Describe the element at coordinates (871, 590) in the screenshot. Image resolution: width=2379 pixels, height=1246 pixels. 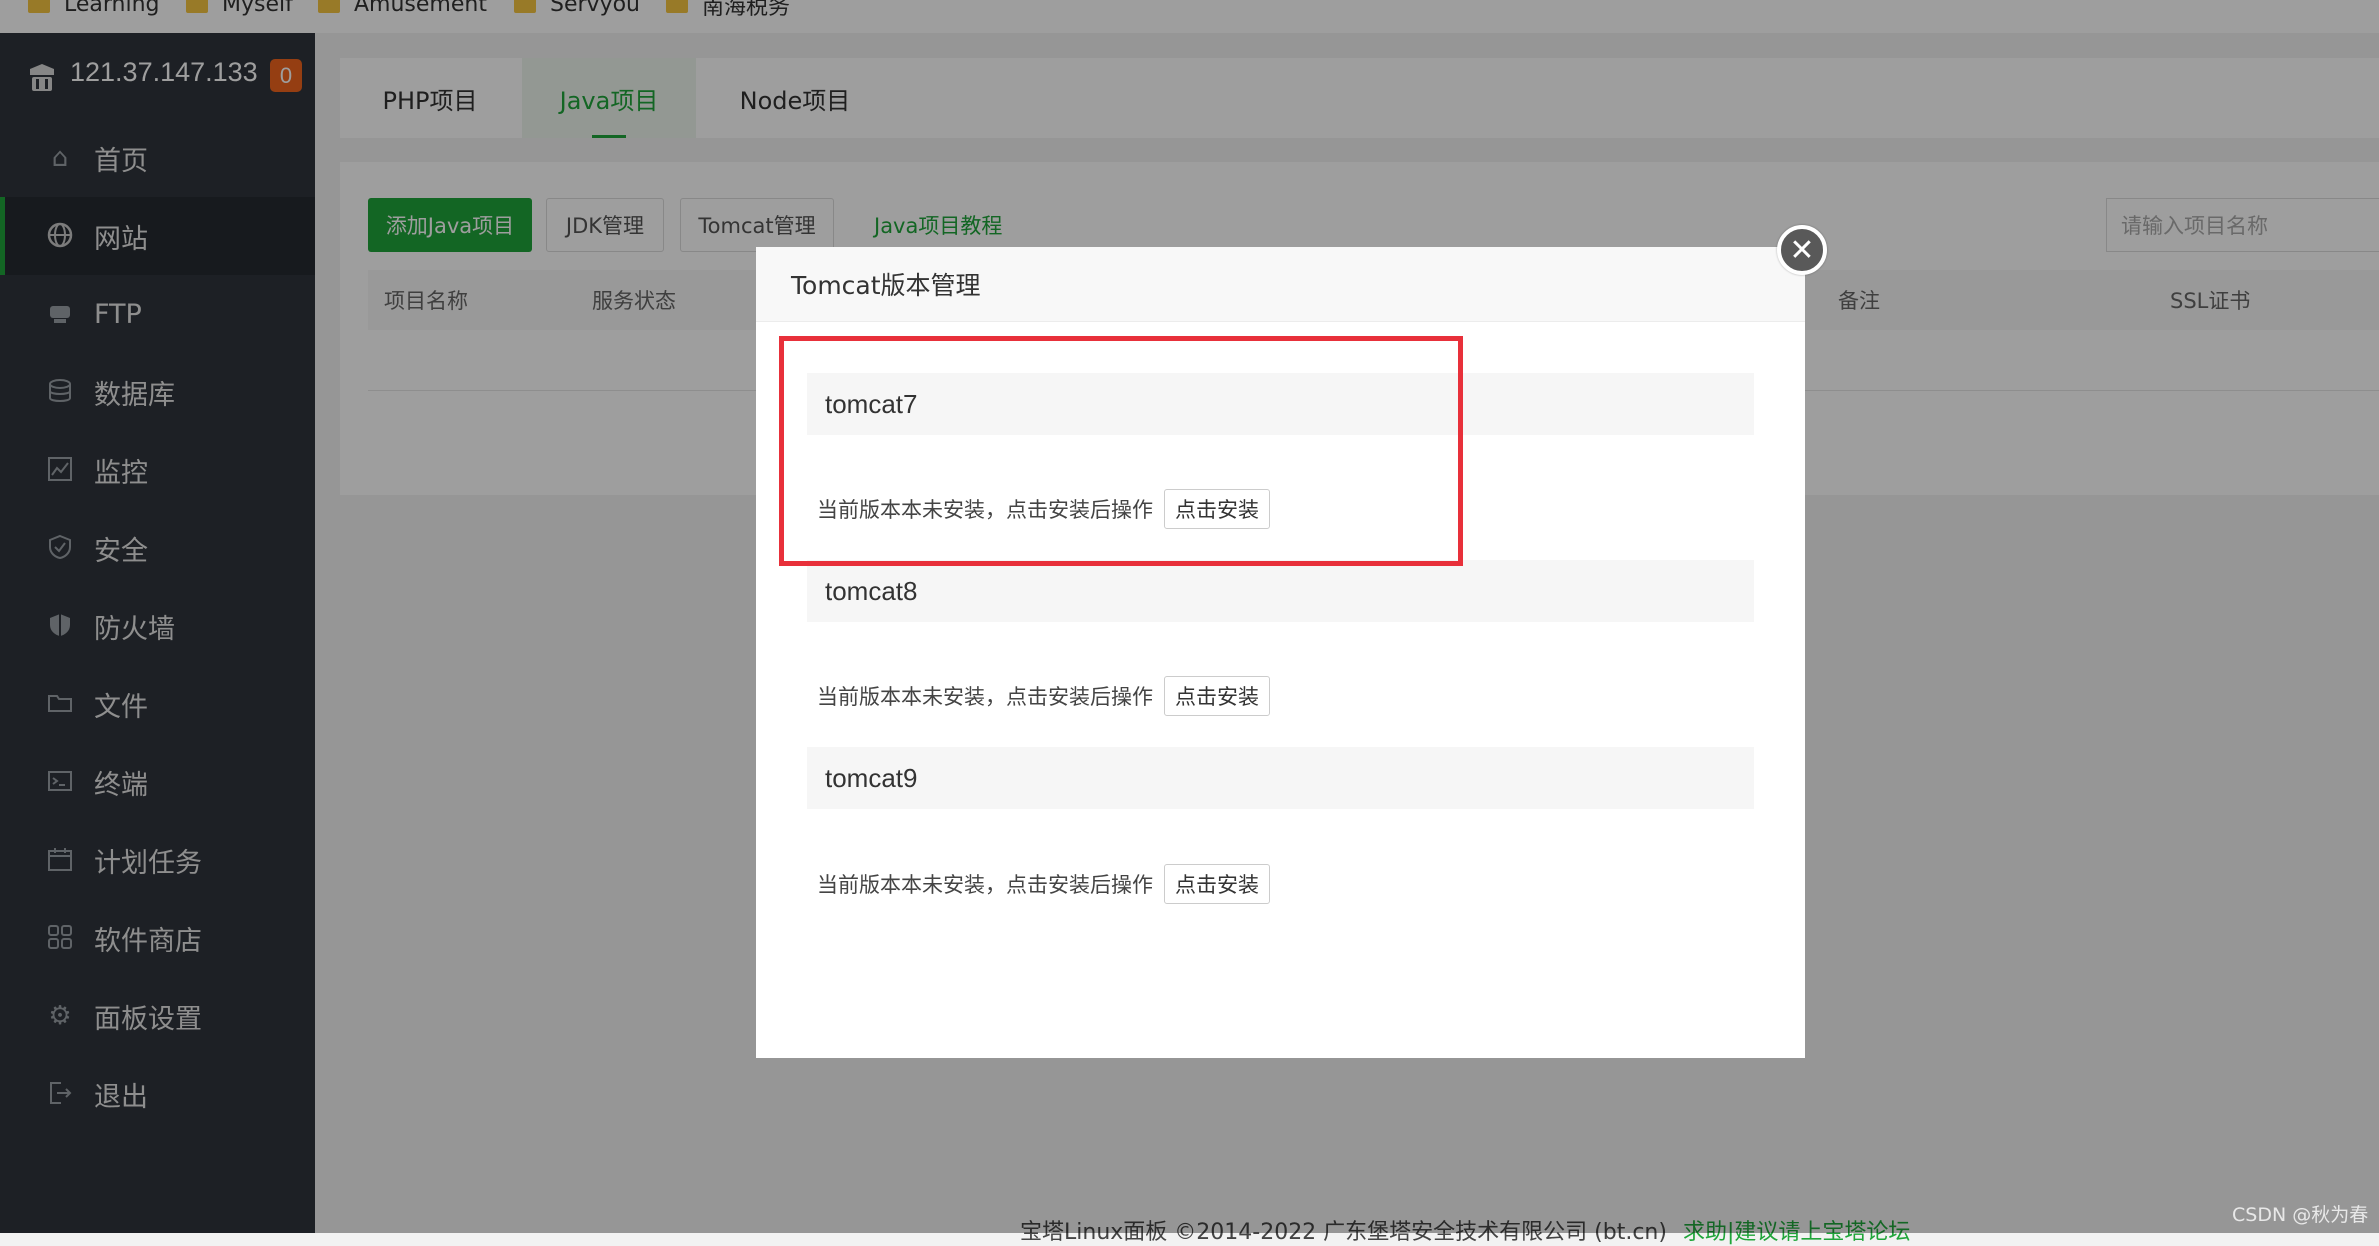
I see `version-name: tomcat8` at that location.